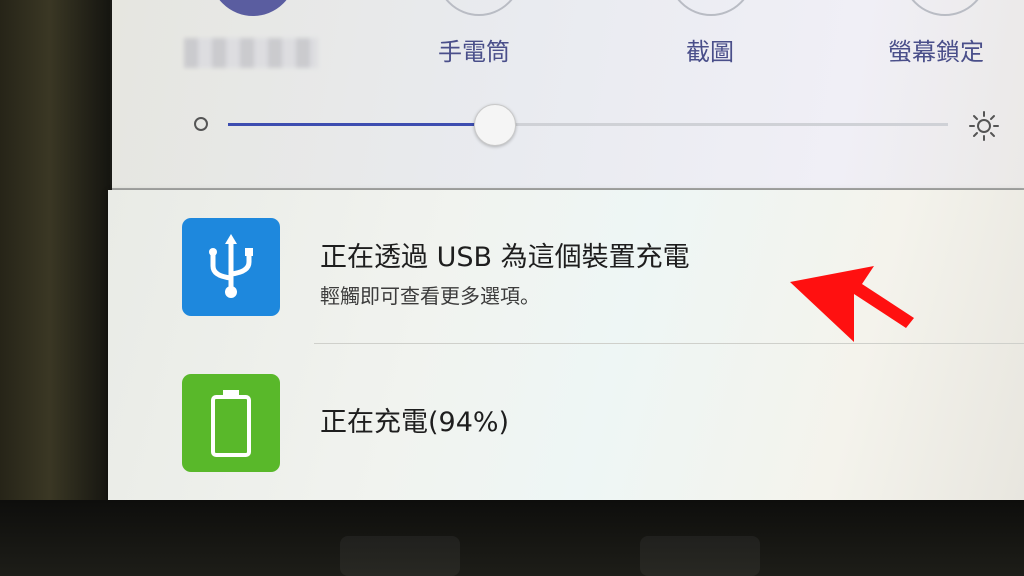 The height and width of the screenshot is (576, 1024). I want to click on usb-icon, so click(231, 267).